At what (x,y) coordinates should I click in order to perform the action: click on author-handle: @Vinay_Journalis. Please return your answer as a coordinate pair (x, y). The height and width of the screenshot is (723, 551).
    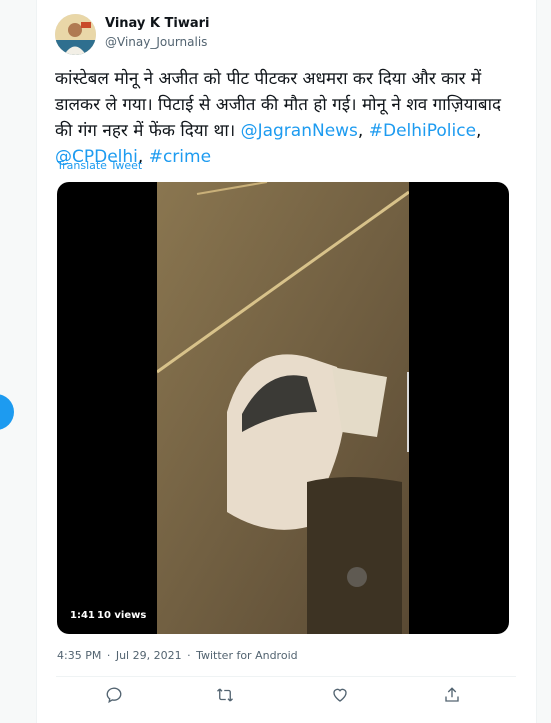
    Looking at the image, I should click on (156, 42).